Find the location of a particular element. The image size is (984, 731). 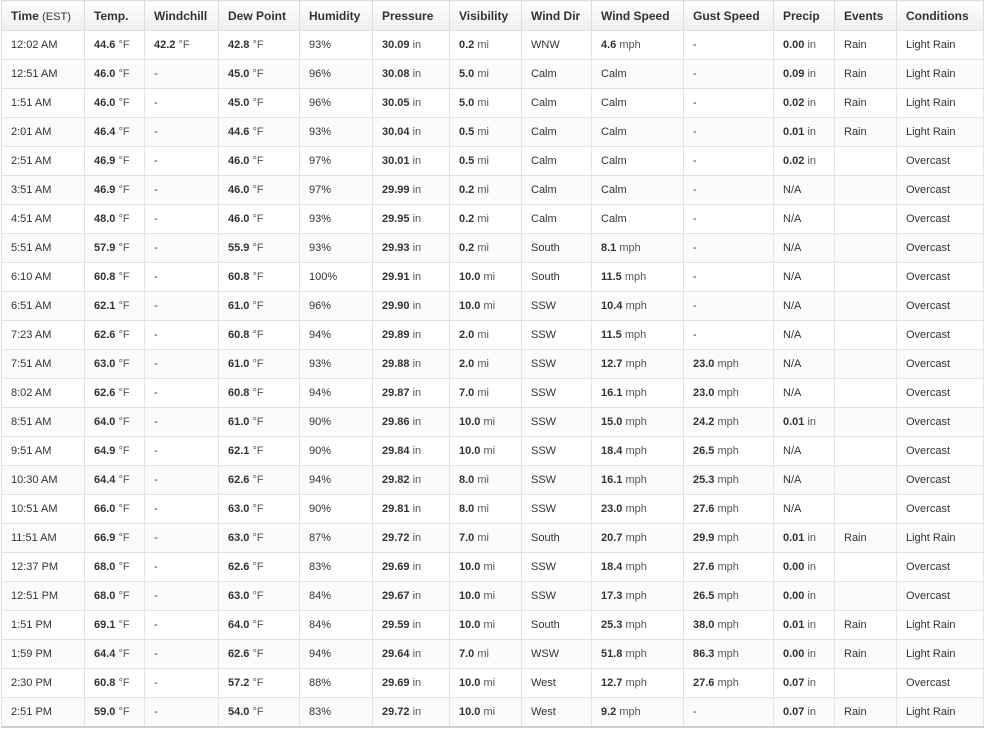

cell-precip: N/A is located at coordinates (804, 335).